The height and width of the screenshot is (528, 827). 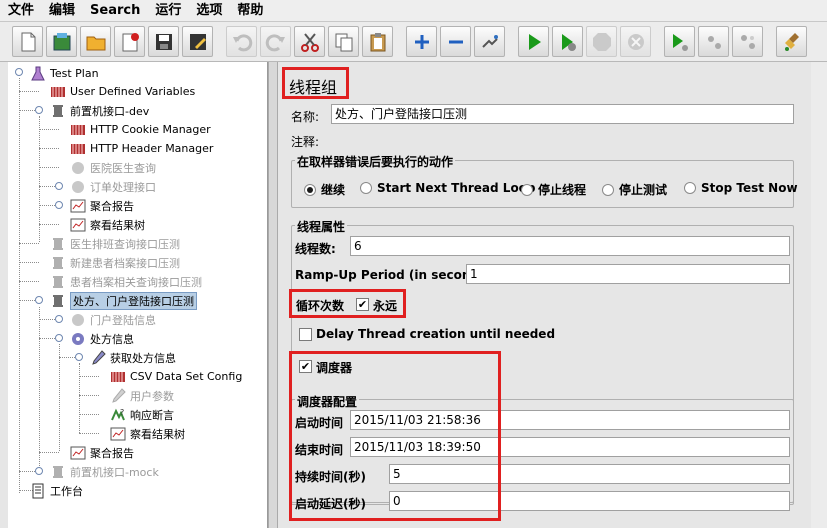 I want to click on name-input: 处方、门户登陆接口压测, so click(x=562, y=114).